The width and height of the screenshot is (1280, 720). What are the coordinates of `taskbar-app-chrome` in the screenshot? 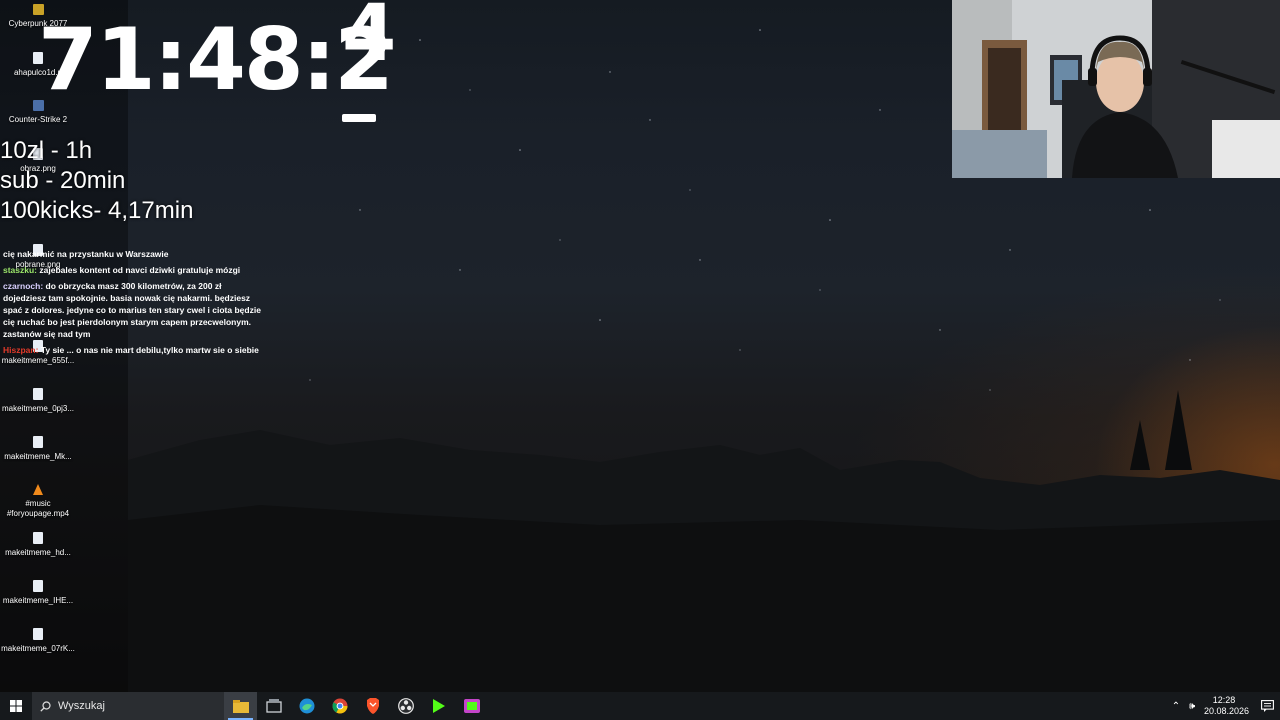 It's located at (339, 706).